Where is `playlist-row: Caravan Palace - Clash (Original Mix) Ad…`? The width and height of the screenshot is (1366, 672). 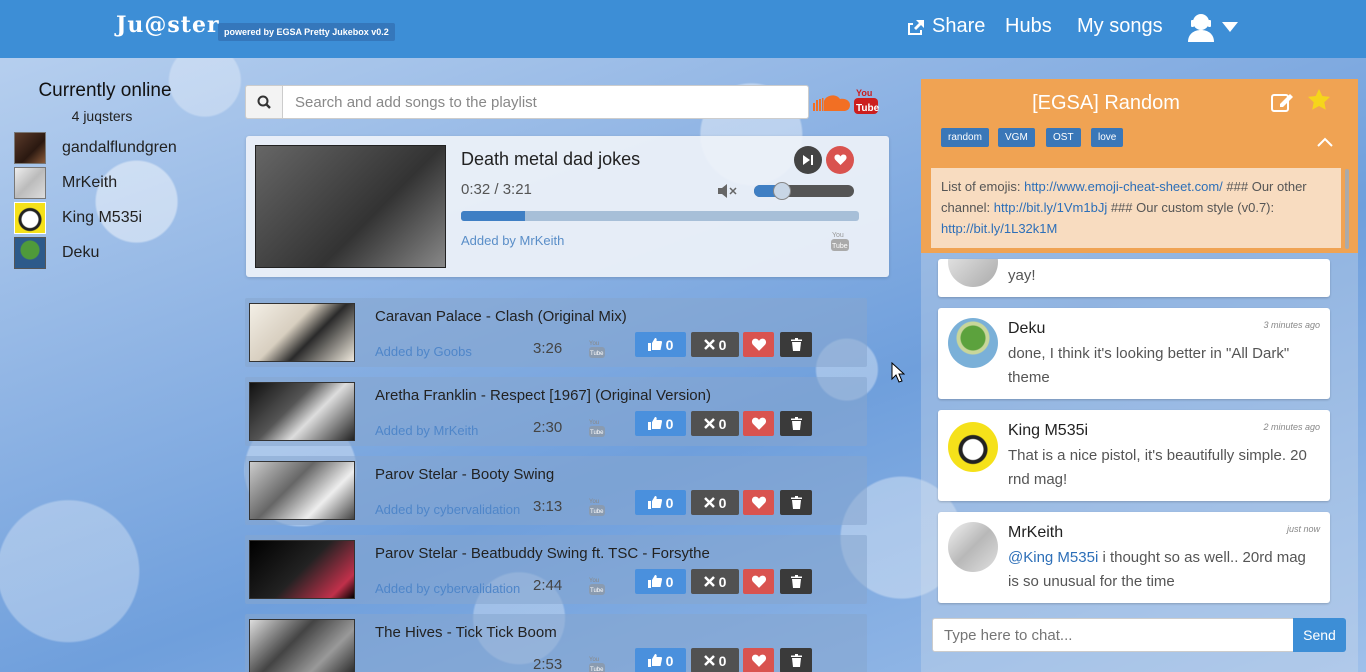
playlist-row: Caravan Palace - Clash (Original Mix) Ad… is located at coordinates (556, 332).